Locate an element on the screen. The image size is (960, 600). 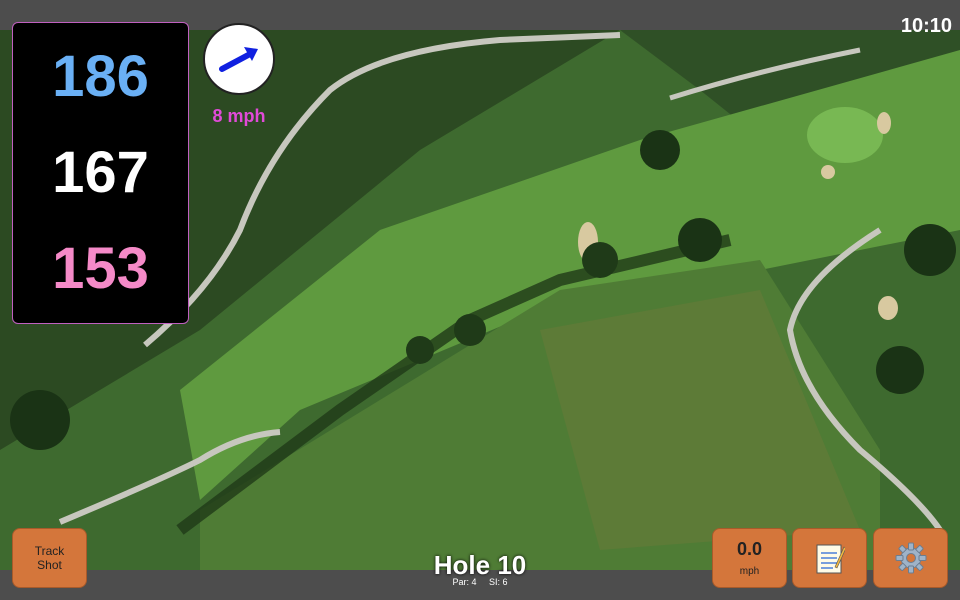
distance-panel: 186 167 153 is located at coordinates (100, 173).